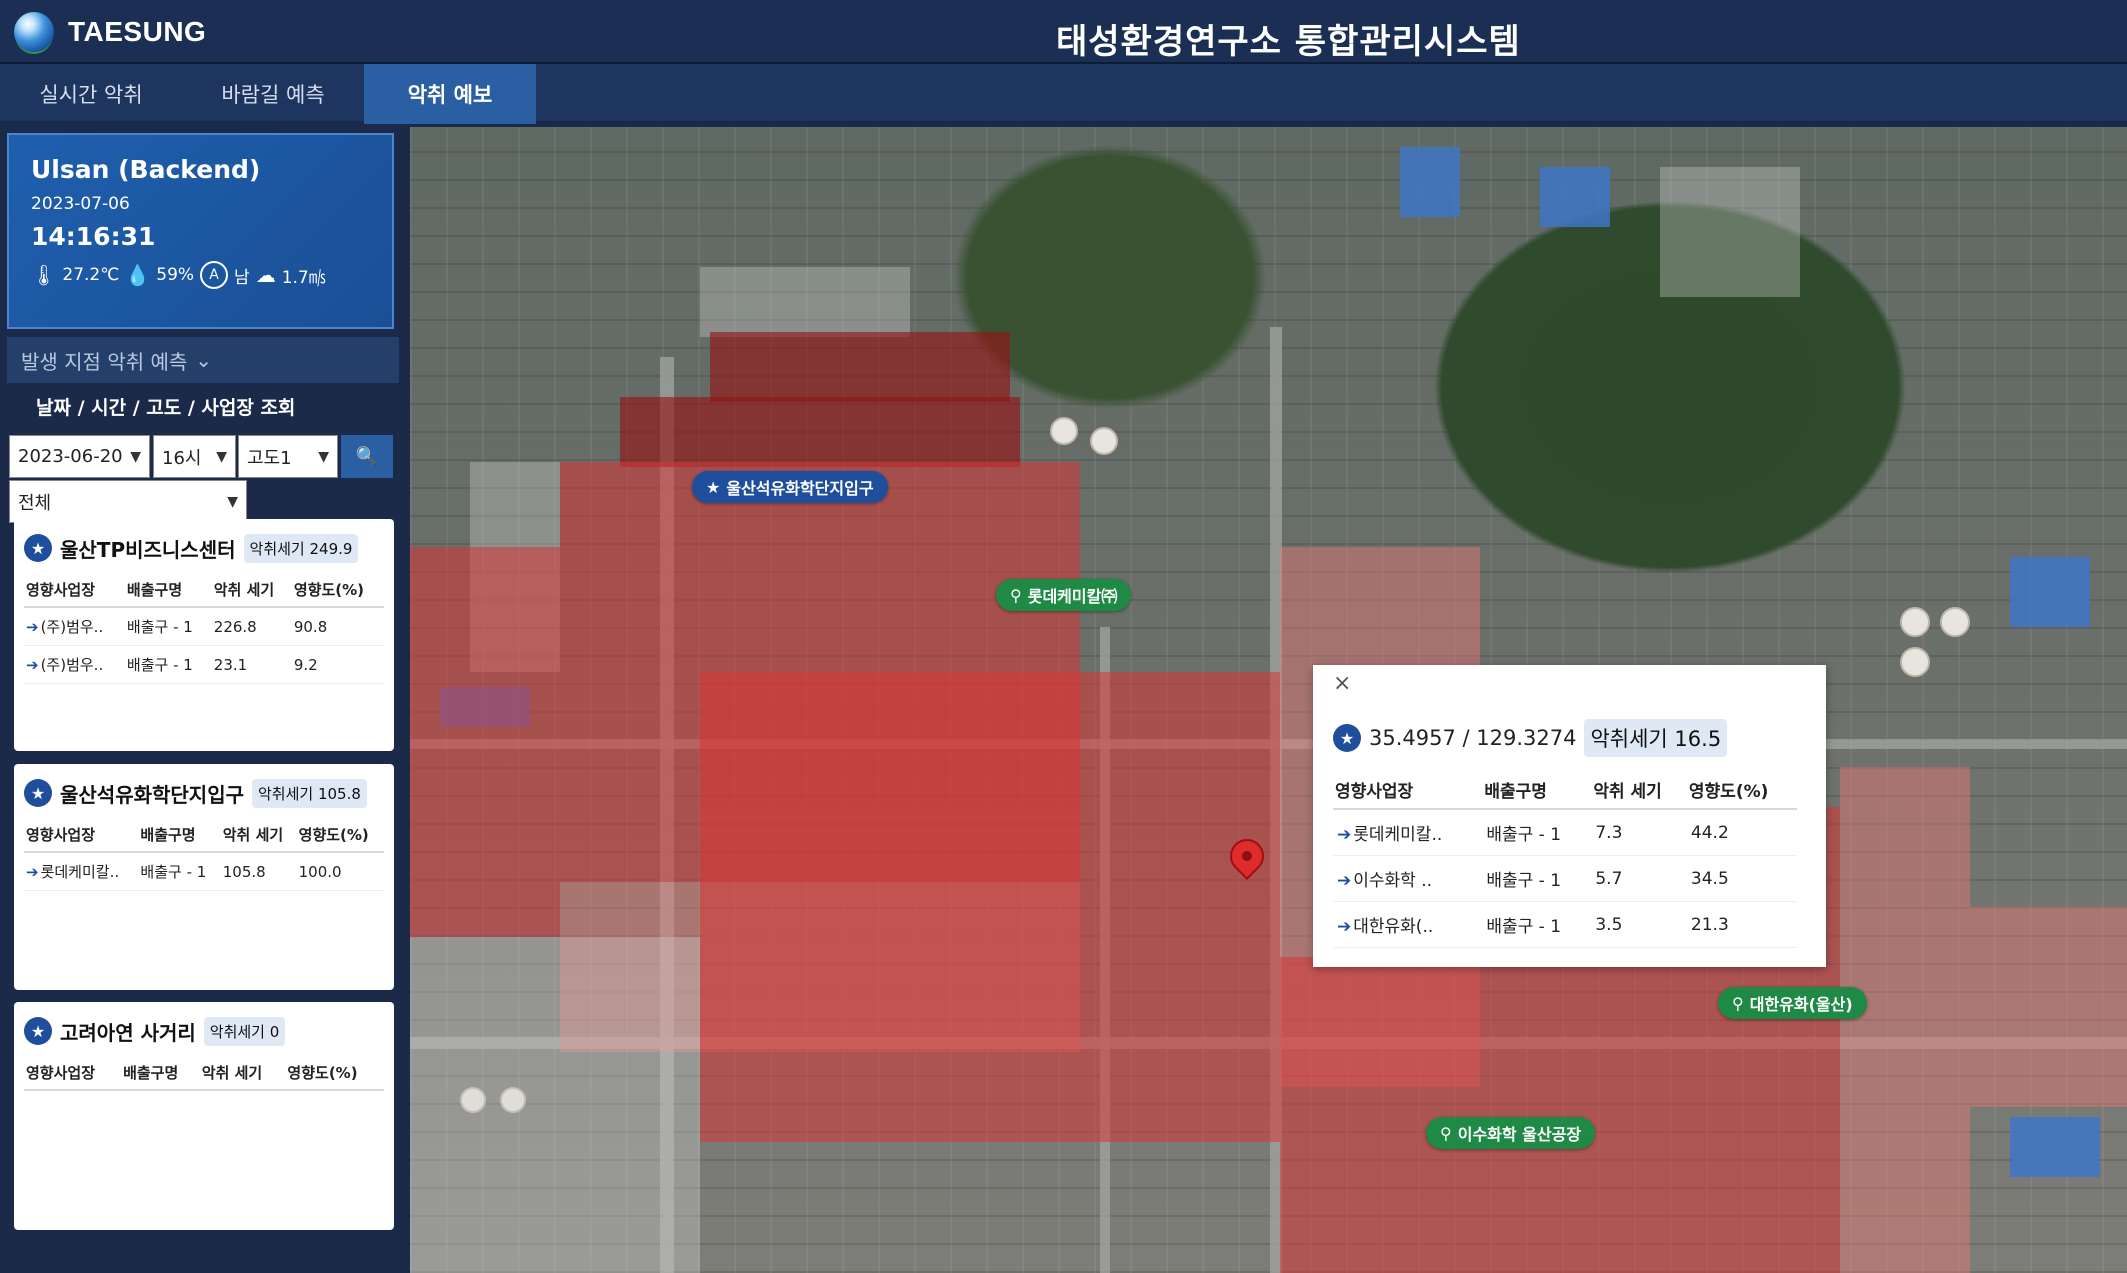 The width and height of the screenshot is (2127, 1273). What do you see at coordinates (337, 626) in the screenshot?
I see `cell-impact: 90.8` at bounding box center [337, 626].